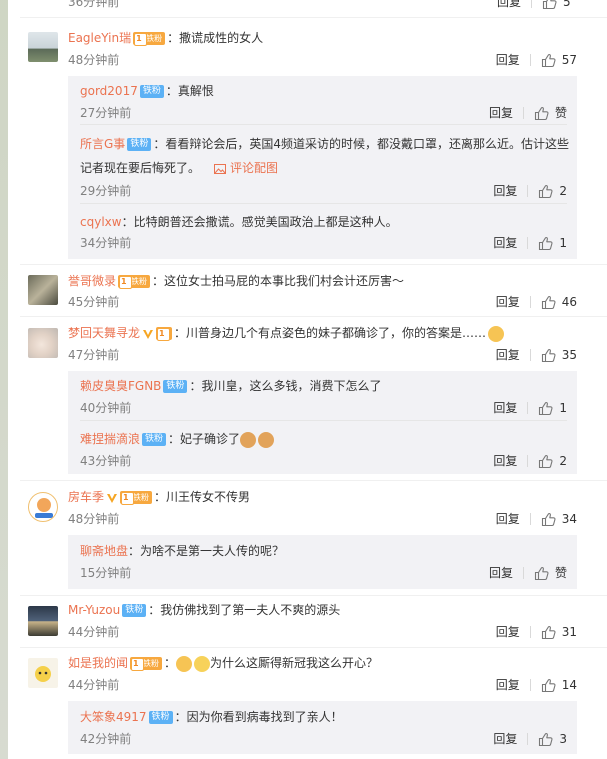 The image size is (607, 759). I want to click on reply-time: 40分钟前, so click(106, 408).